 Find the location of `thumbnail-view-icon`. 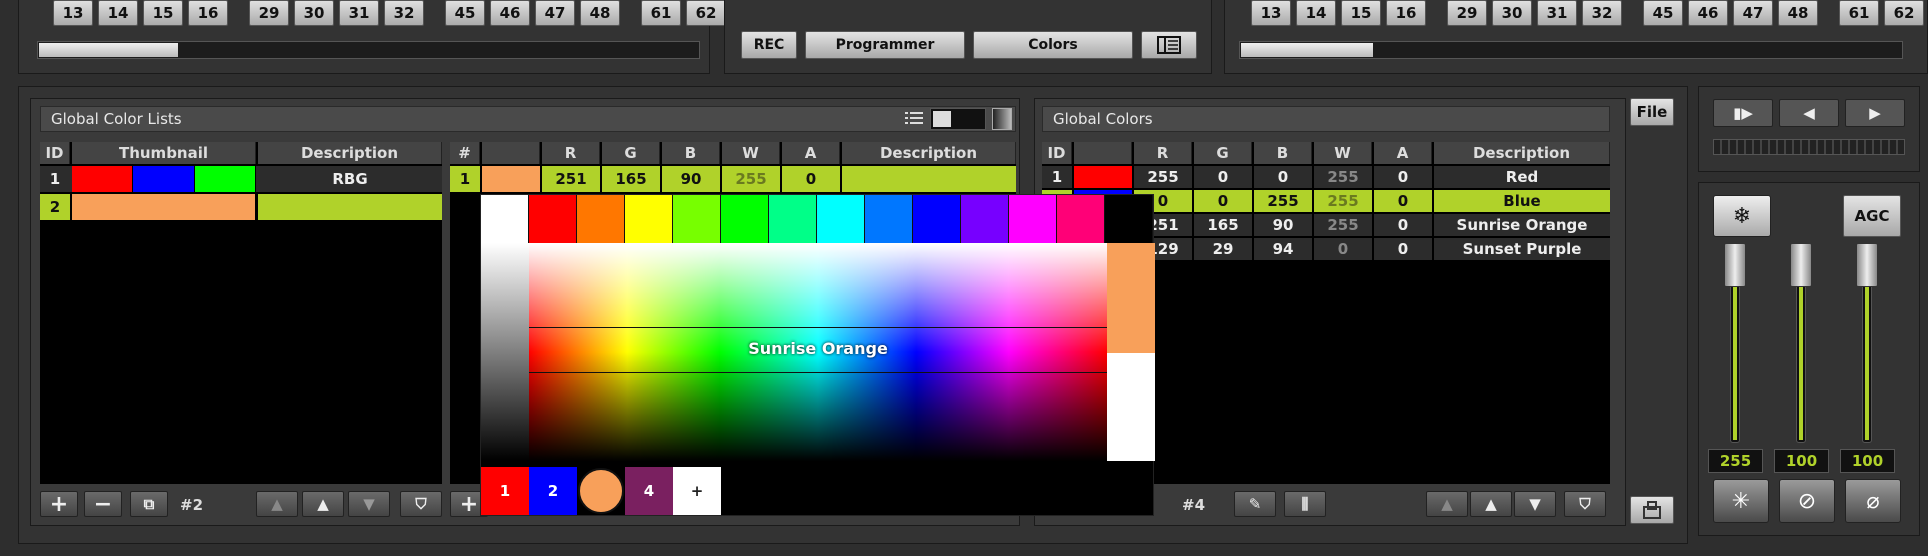

thumbnail-view-icon is located at coordinates (1002, 119).